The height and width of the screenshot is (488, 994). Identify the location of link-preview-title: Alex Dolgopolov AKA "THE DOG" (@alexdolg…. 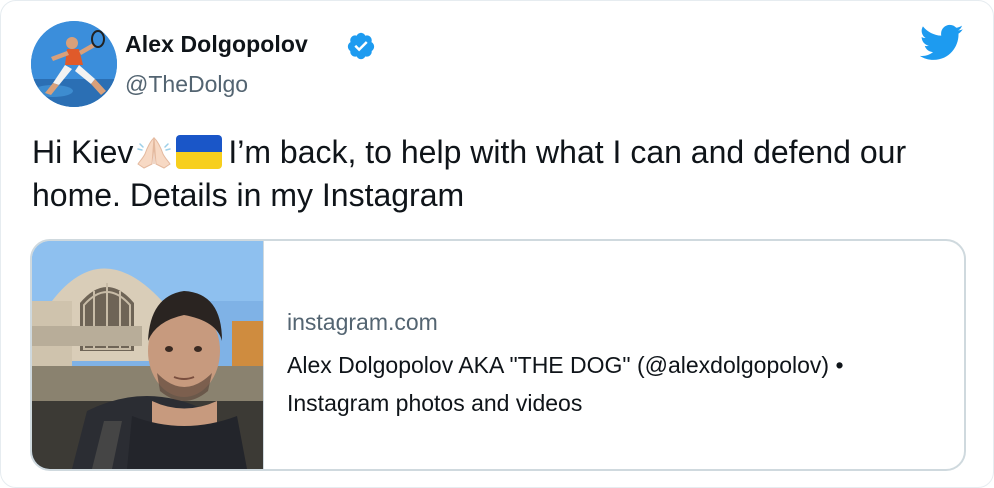
(565, 384).